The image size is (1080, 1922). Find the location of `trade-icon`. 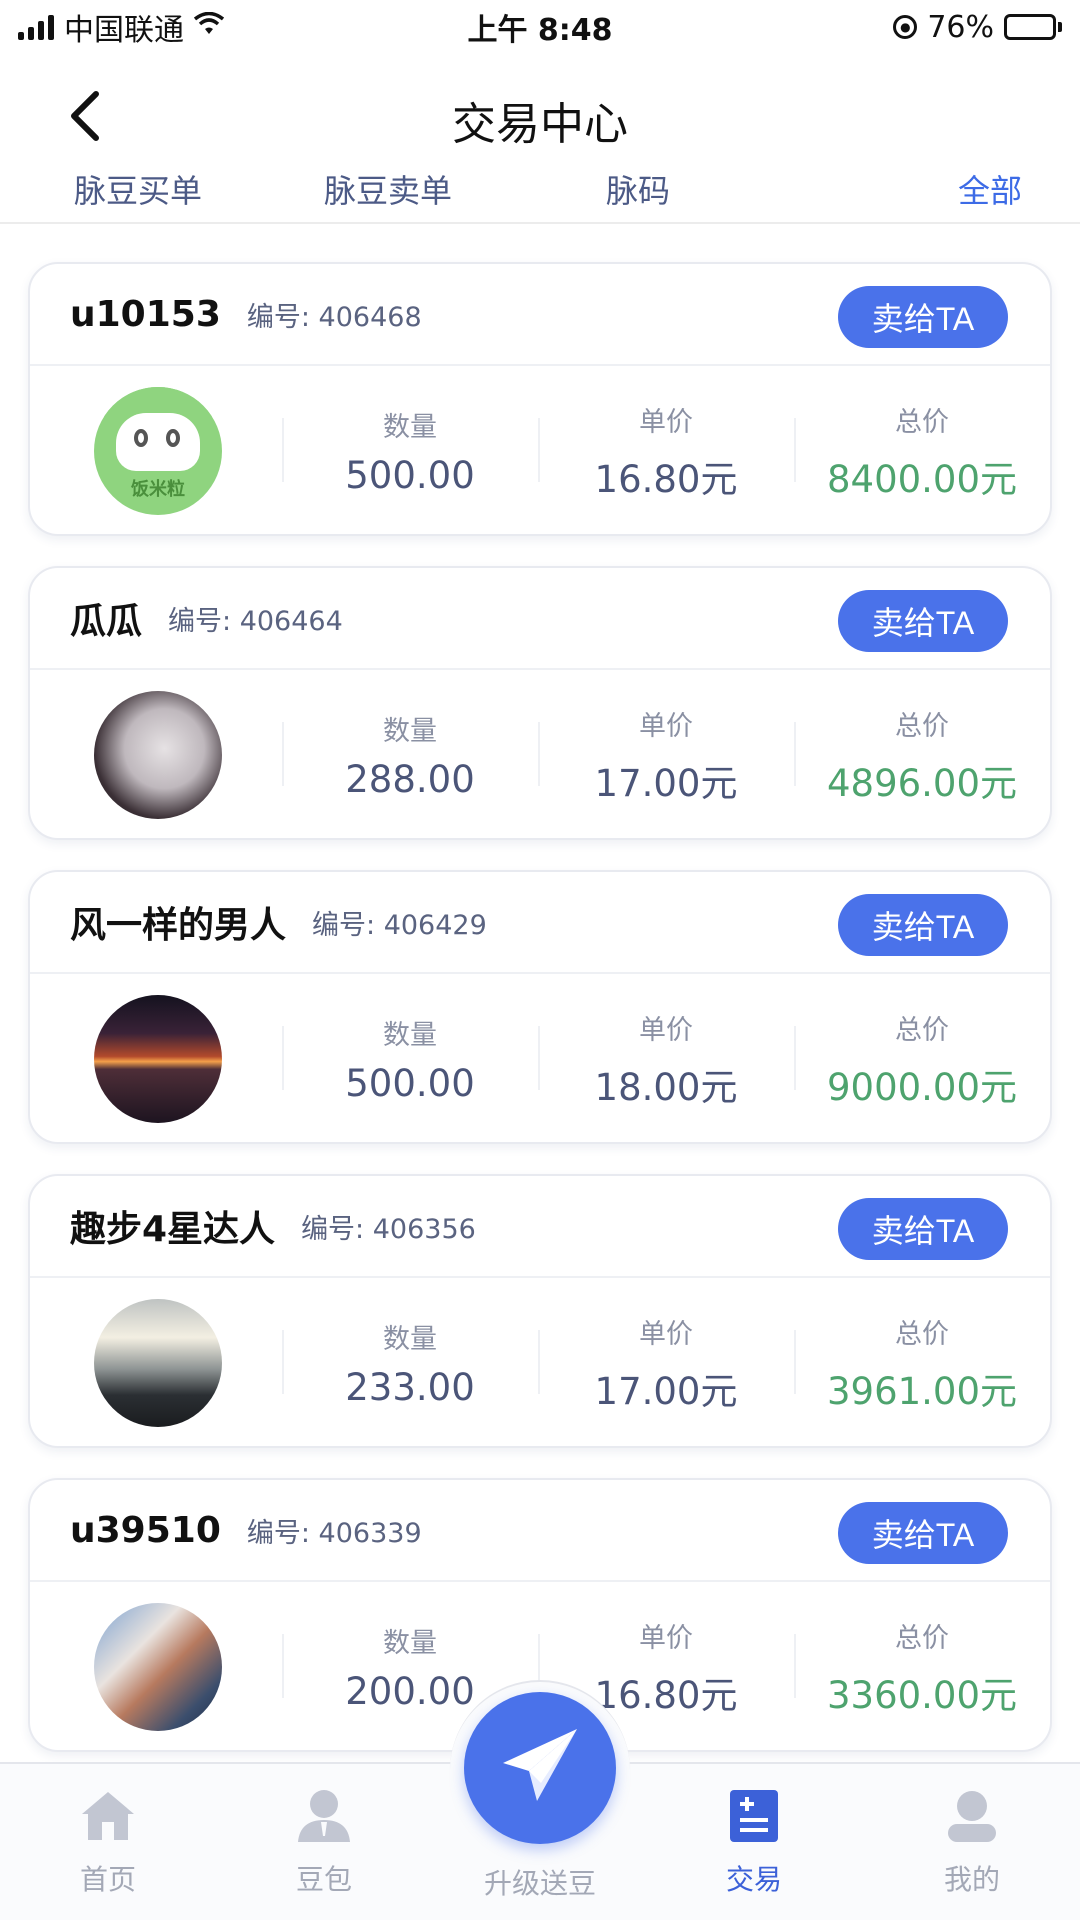

trade-icon is located at coordinates (754, 1816).